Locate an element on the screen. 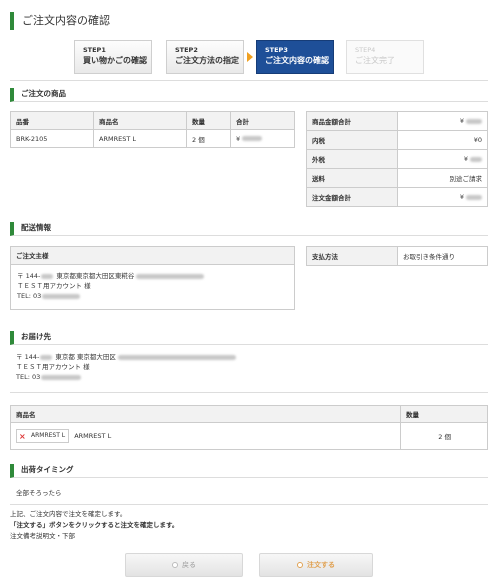  table-row: BRK-2105 ARMREST L 2 個 ¥ is located at coordinates (152, 138).